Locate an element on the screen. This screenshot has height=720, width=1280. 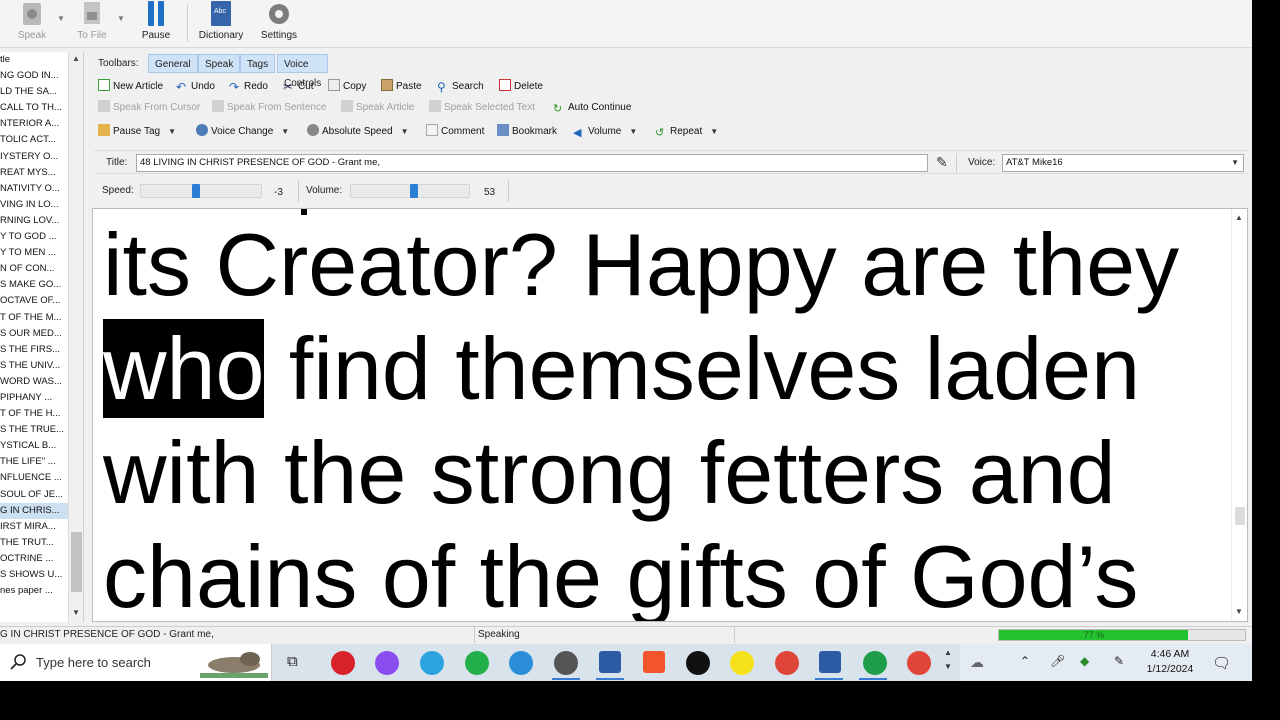
speak-selected-text-button: Speak Selected Text is located at coordinates (482, 108).